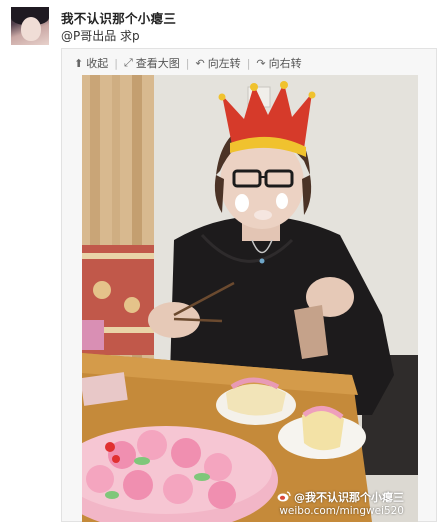 The width and height of the screenshot is (440, 525). What do you see at coordinates (285, 63) in the screenshot?
I see `rotate-right-label: 向右转` at bounding box center [285, 63].